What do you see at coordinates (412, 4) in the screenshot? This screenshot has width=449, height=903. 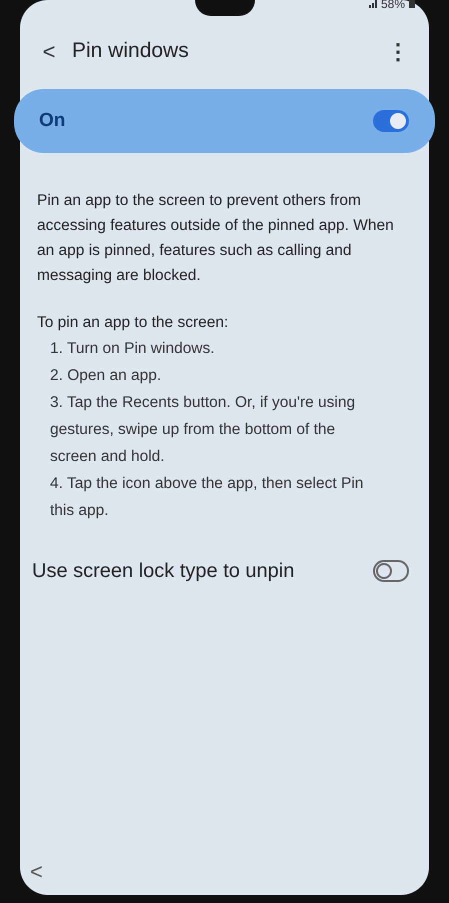 I see `battery-icon` at bounding box center [412, 4].